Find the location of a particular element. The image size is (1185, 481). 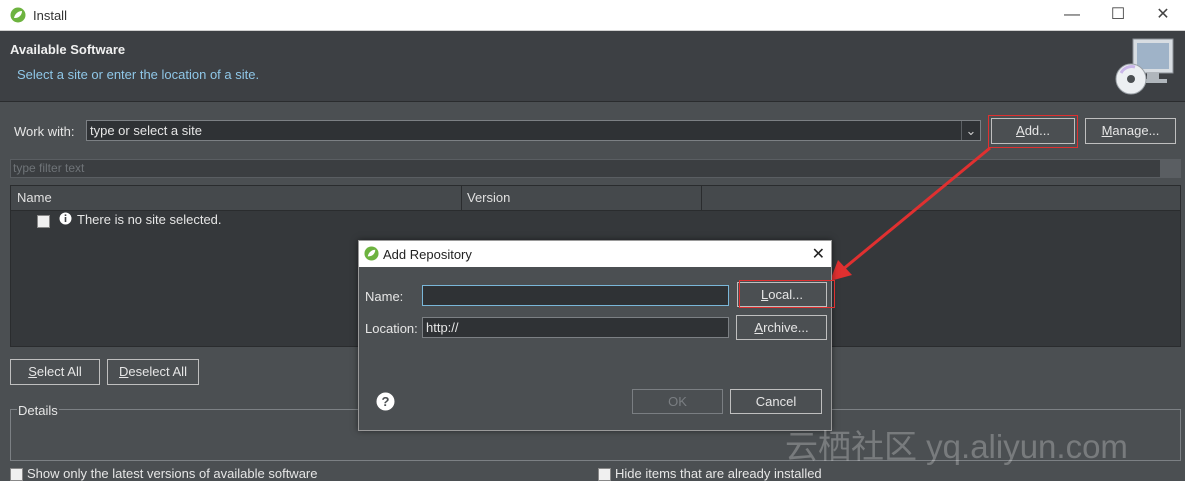

name-input is located at coordinates (575, 295).